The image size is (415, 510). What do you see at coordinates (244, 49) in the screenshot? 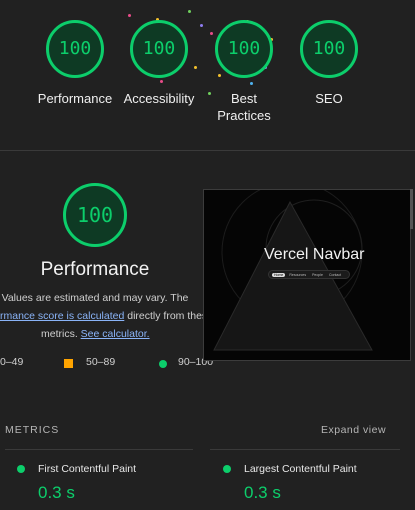
I see `best-practices-score-gauge: 100` at bounding box center [244, 49].